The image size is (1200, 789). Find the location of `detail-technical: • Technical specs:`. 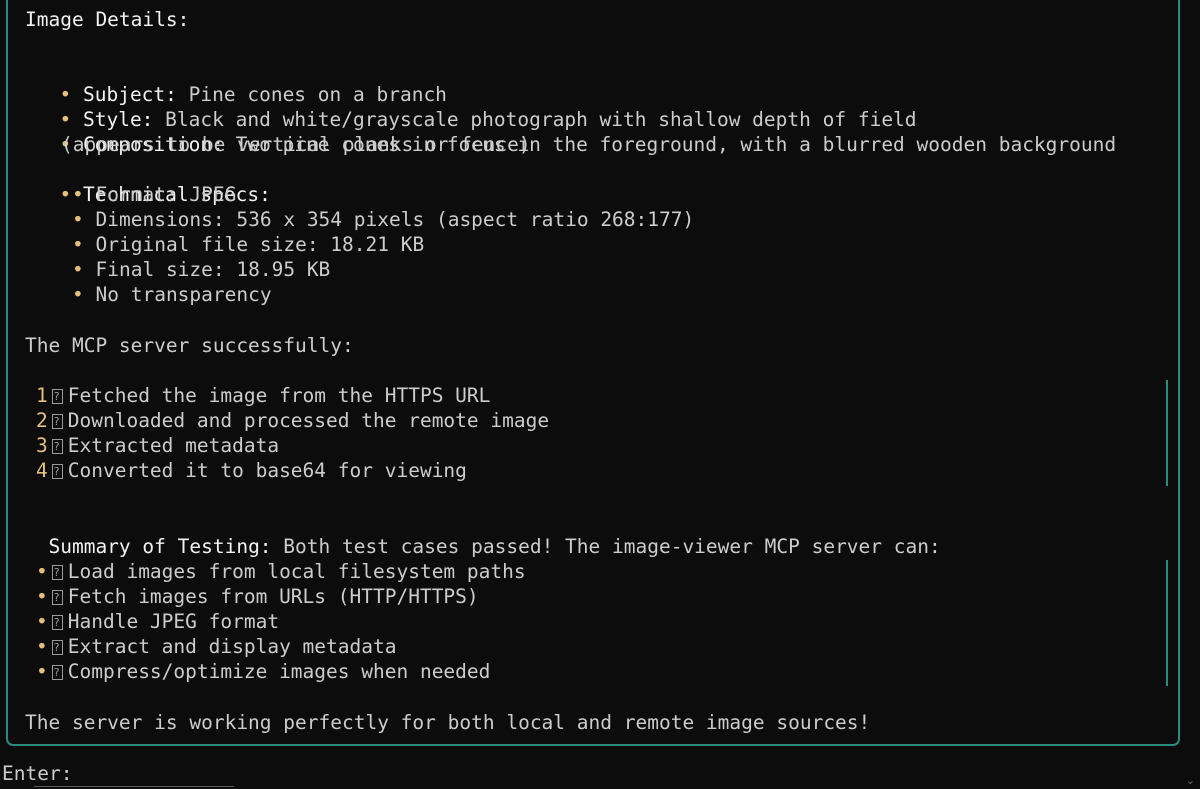

detail-technical: • Technical specs: is located at coordinates (153, 181).